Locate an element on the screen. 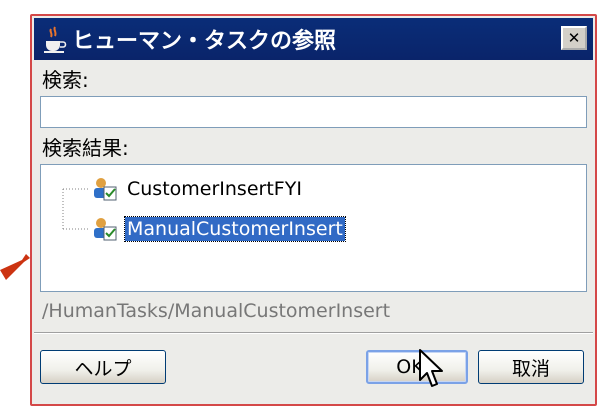  cancel-button: 取消 is located at coordinates (531, 367).